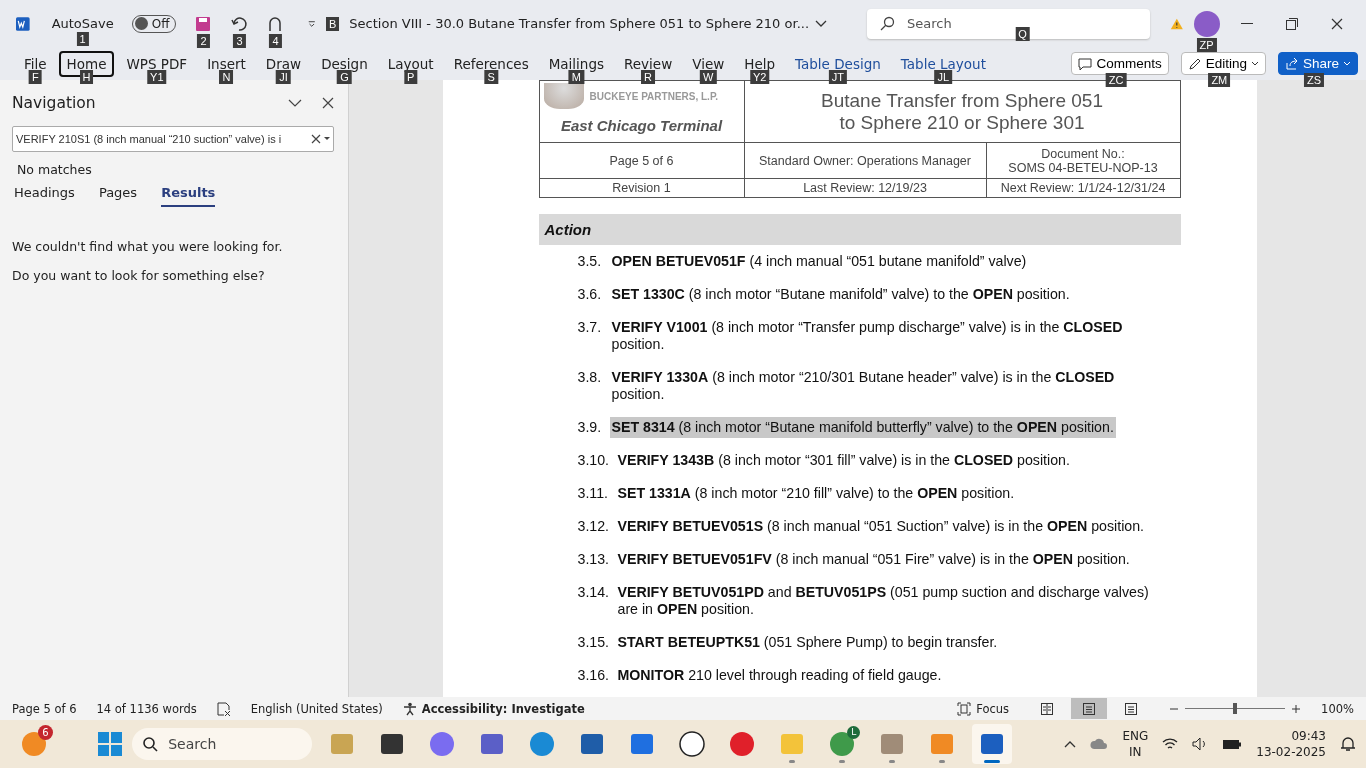  I want to click on keytip: 1, so click(82, 39).